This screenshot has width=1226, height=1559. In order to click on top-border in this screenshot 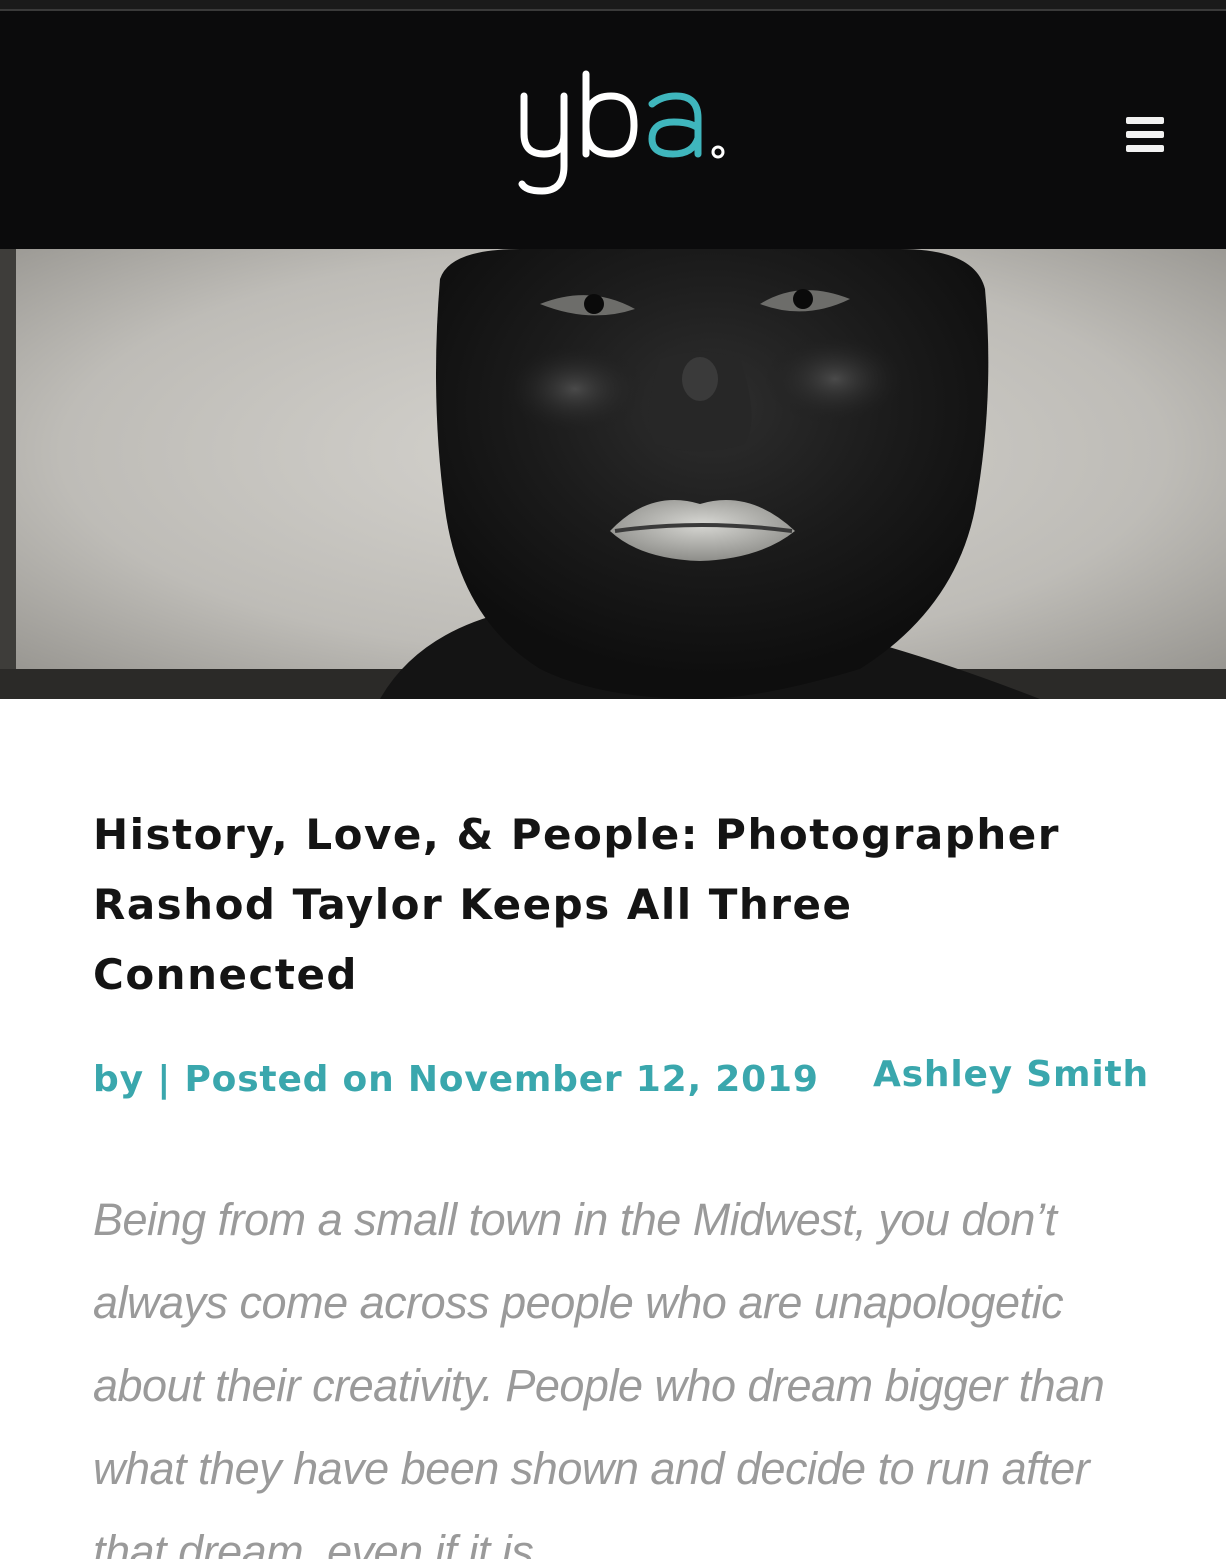, I will do `click(613, 5)`.